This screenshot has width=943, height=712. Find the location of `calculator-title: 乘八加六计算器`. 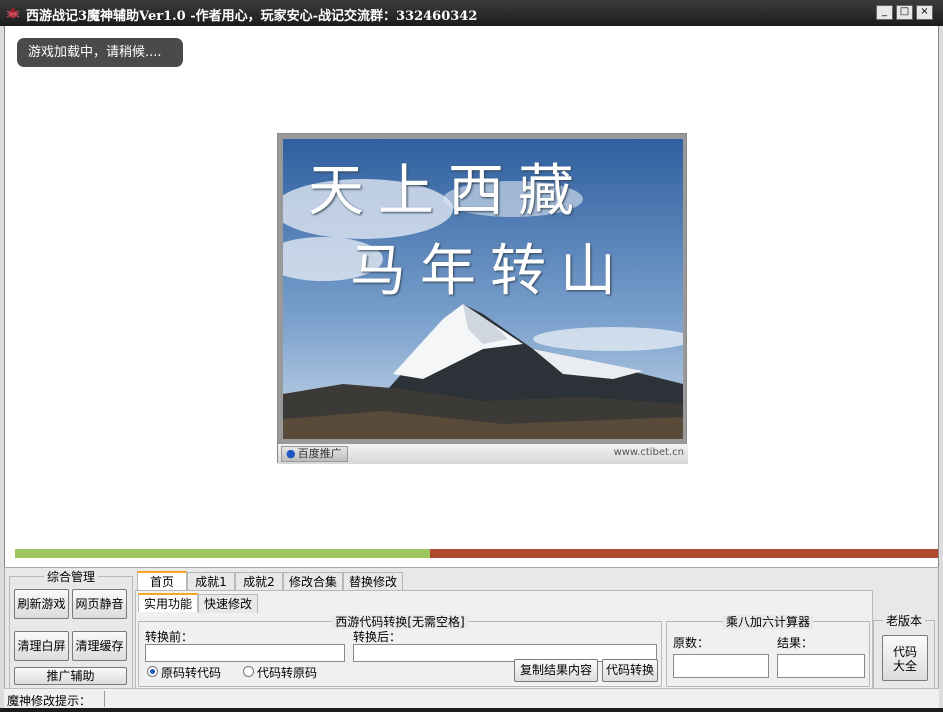

calculator-title: 乘八加六计算器 is located at coordinates (767, 622).